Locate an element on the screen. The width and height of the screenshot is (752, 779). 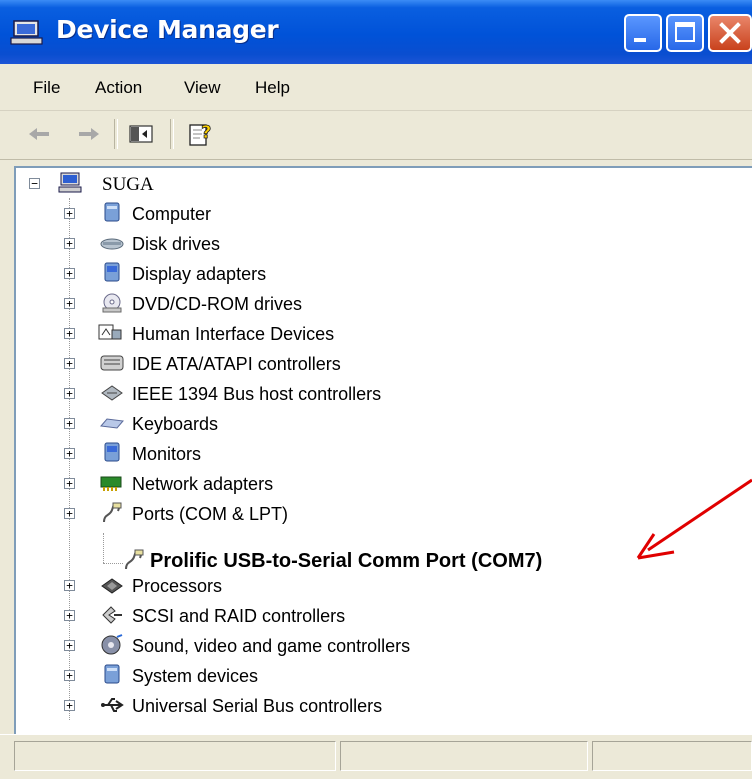
close-icon is located at coordinates (730, 33).